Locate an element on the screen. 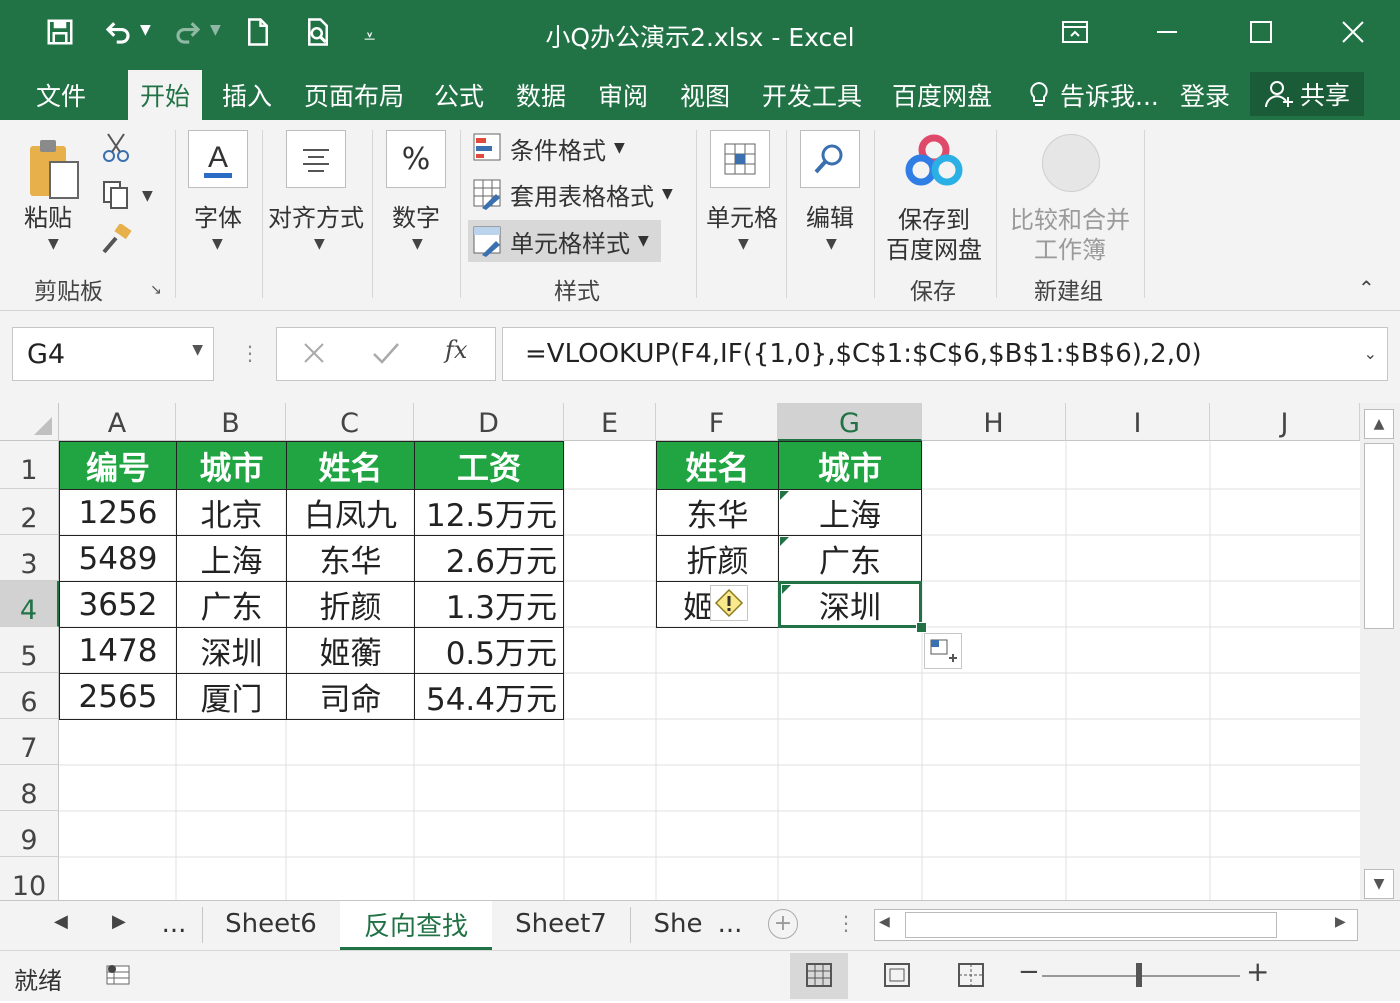 Image resolution: width=1400 pixels, height=1003 pixels. table-cell: 东华 is located at coordinates (350, 558).